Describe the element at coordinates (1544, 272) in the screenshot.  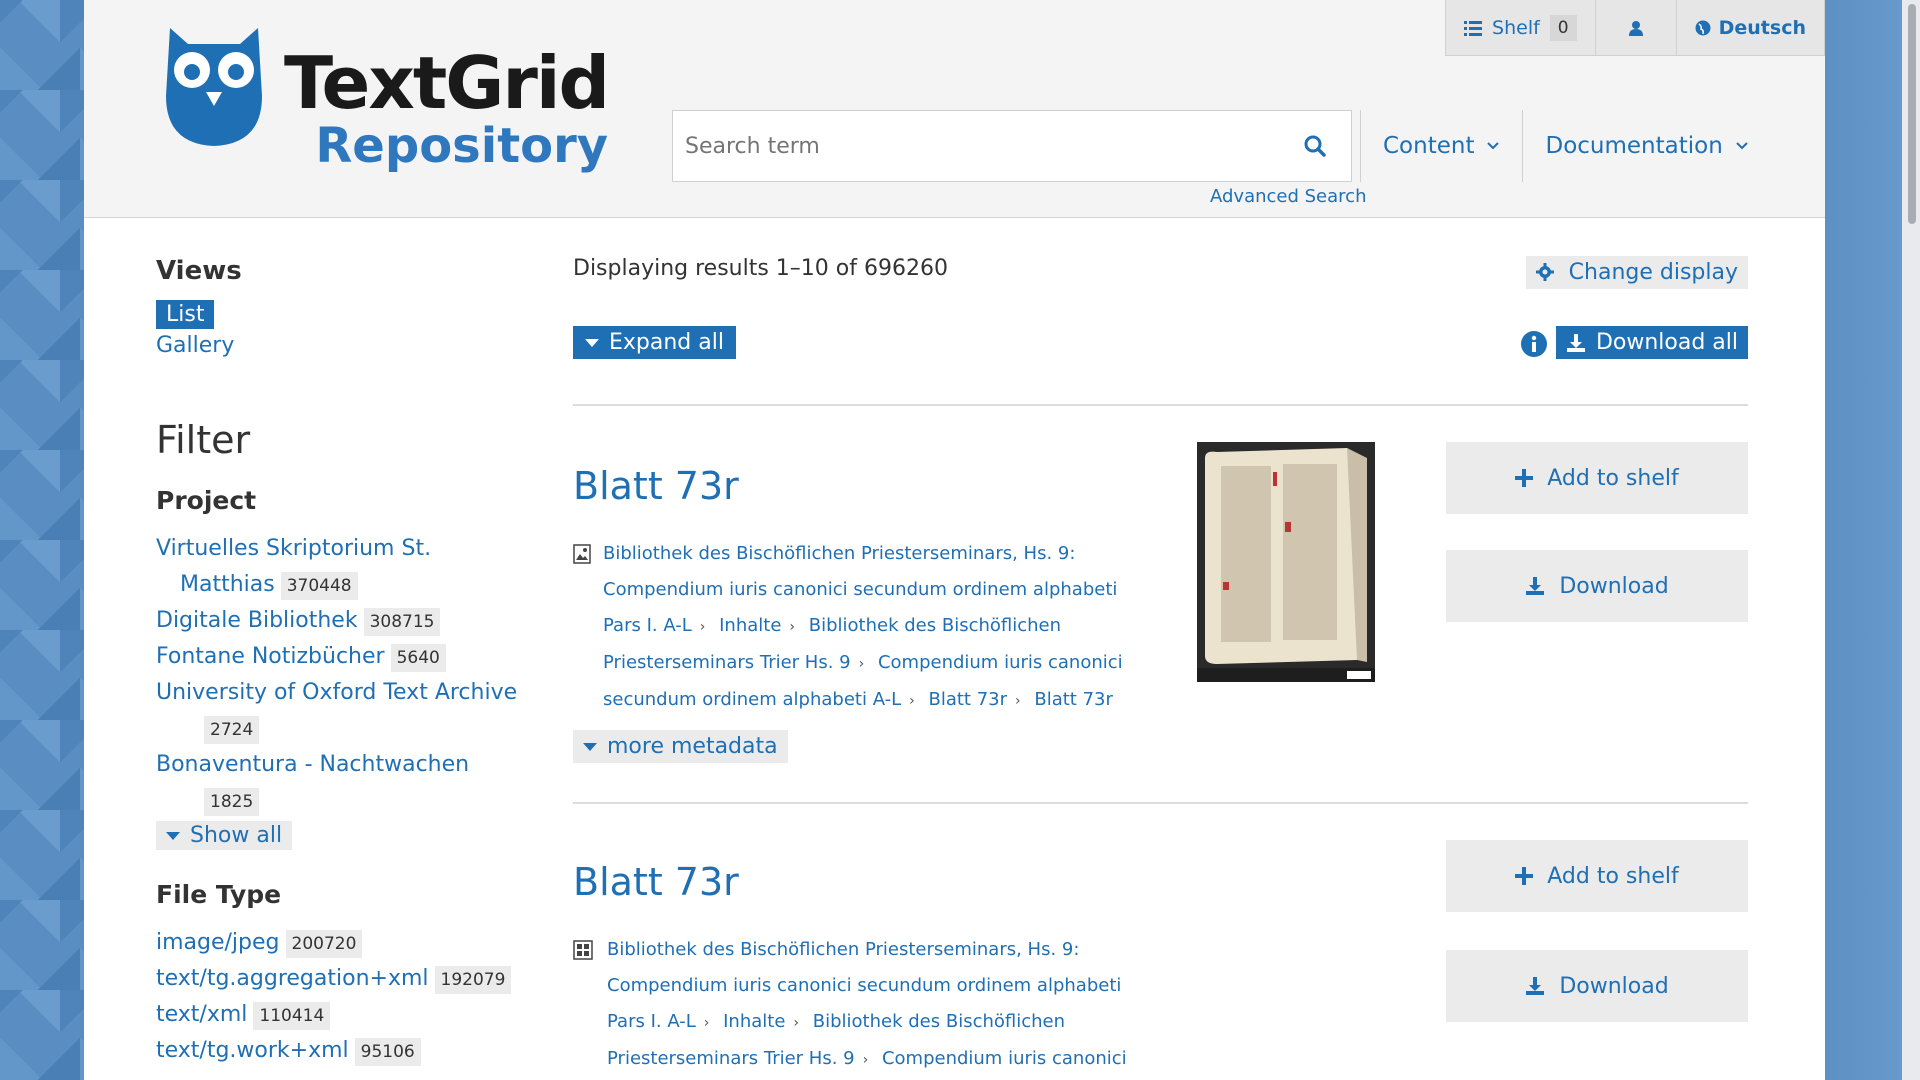
I see `gear-icon` at that location.